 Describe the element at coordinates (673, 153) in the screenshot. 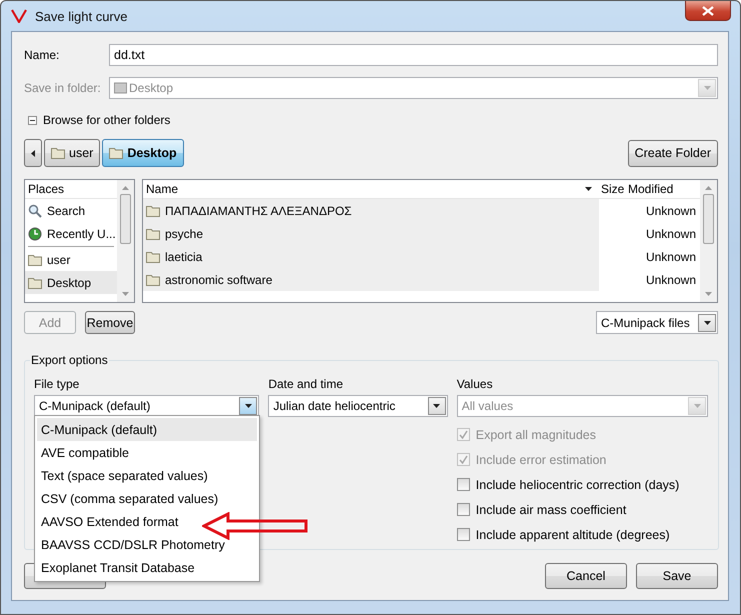

I see `create-folder-button: Create Folder` at that location.